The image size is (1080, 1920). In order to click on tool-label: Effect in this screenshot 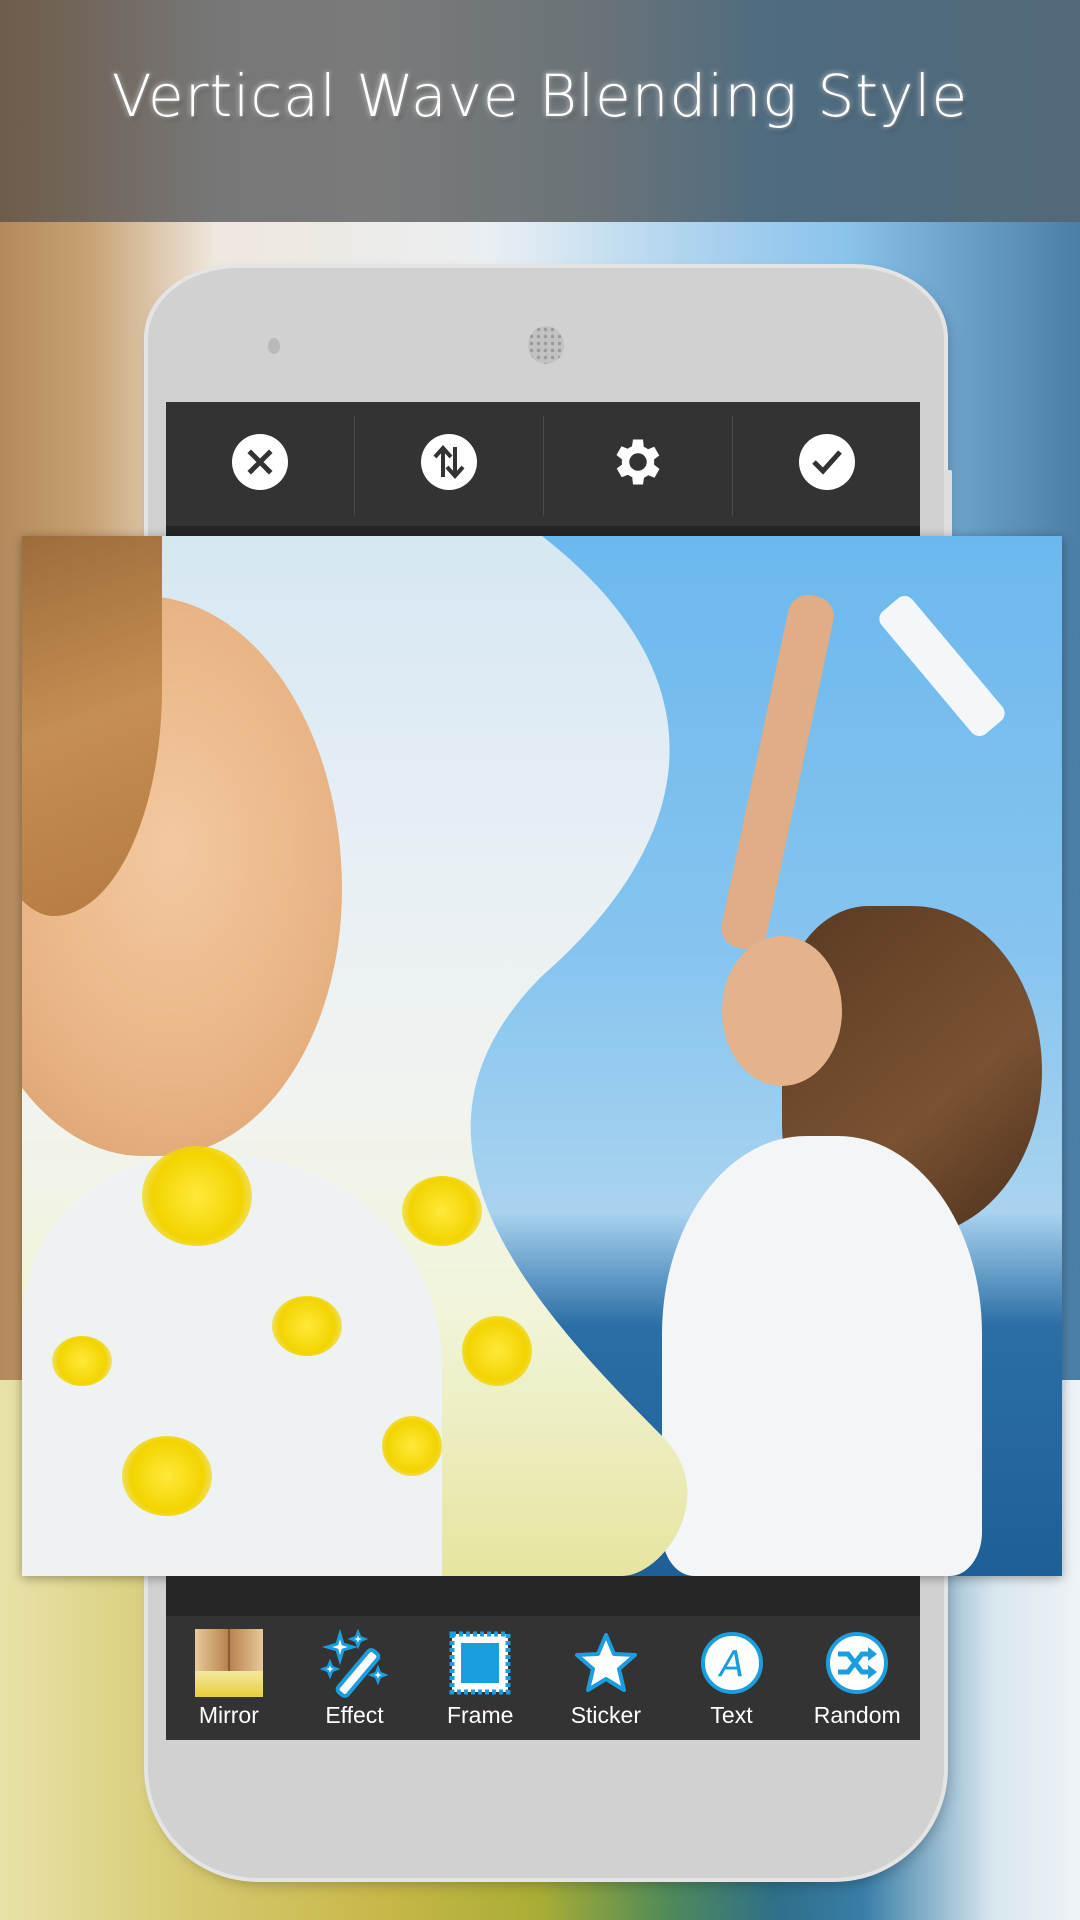, I will do `click(354, 1715)`.